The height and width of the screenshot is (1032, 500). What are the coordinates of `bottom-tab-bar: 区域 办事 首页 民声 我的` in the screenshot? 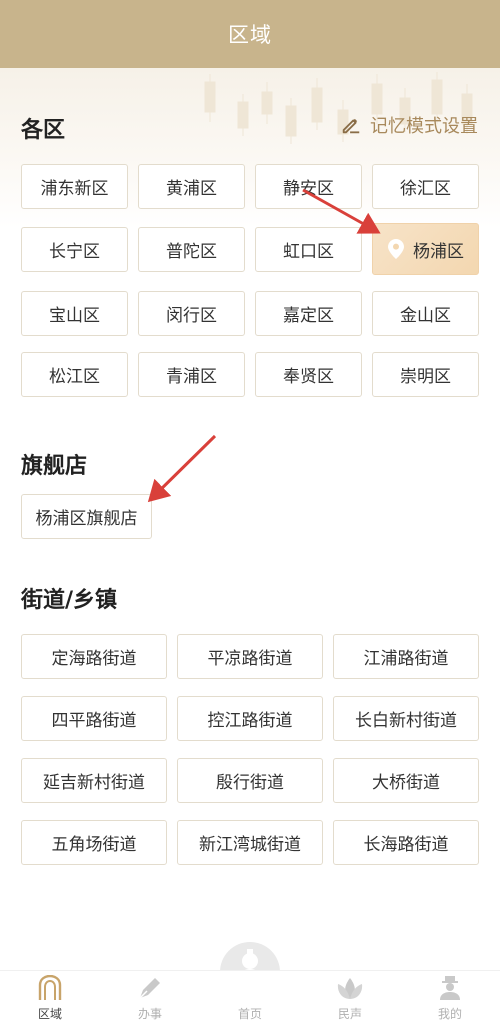 It's located at (250, 1001).